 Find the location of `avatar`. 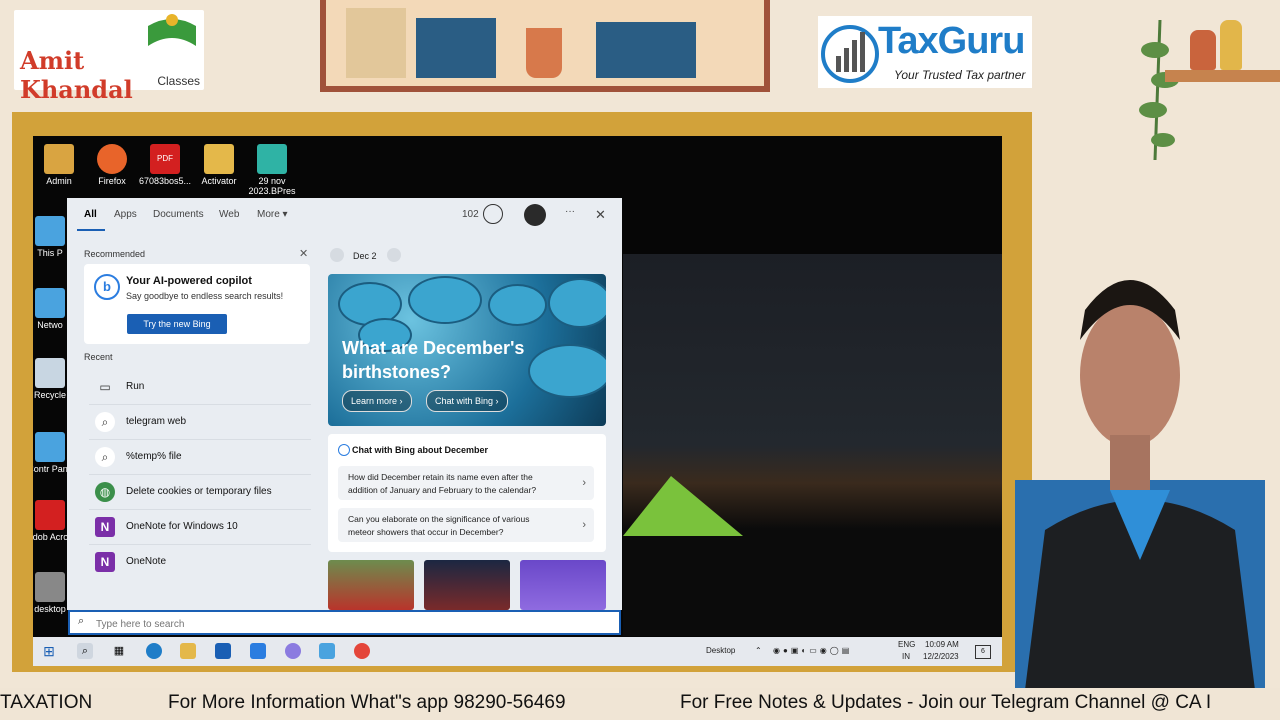

avatar is located at coordinates (535, 215).